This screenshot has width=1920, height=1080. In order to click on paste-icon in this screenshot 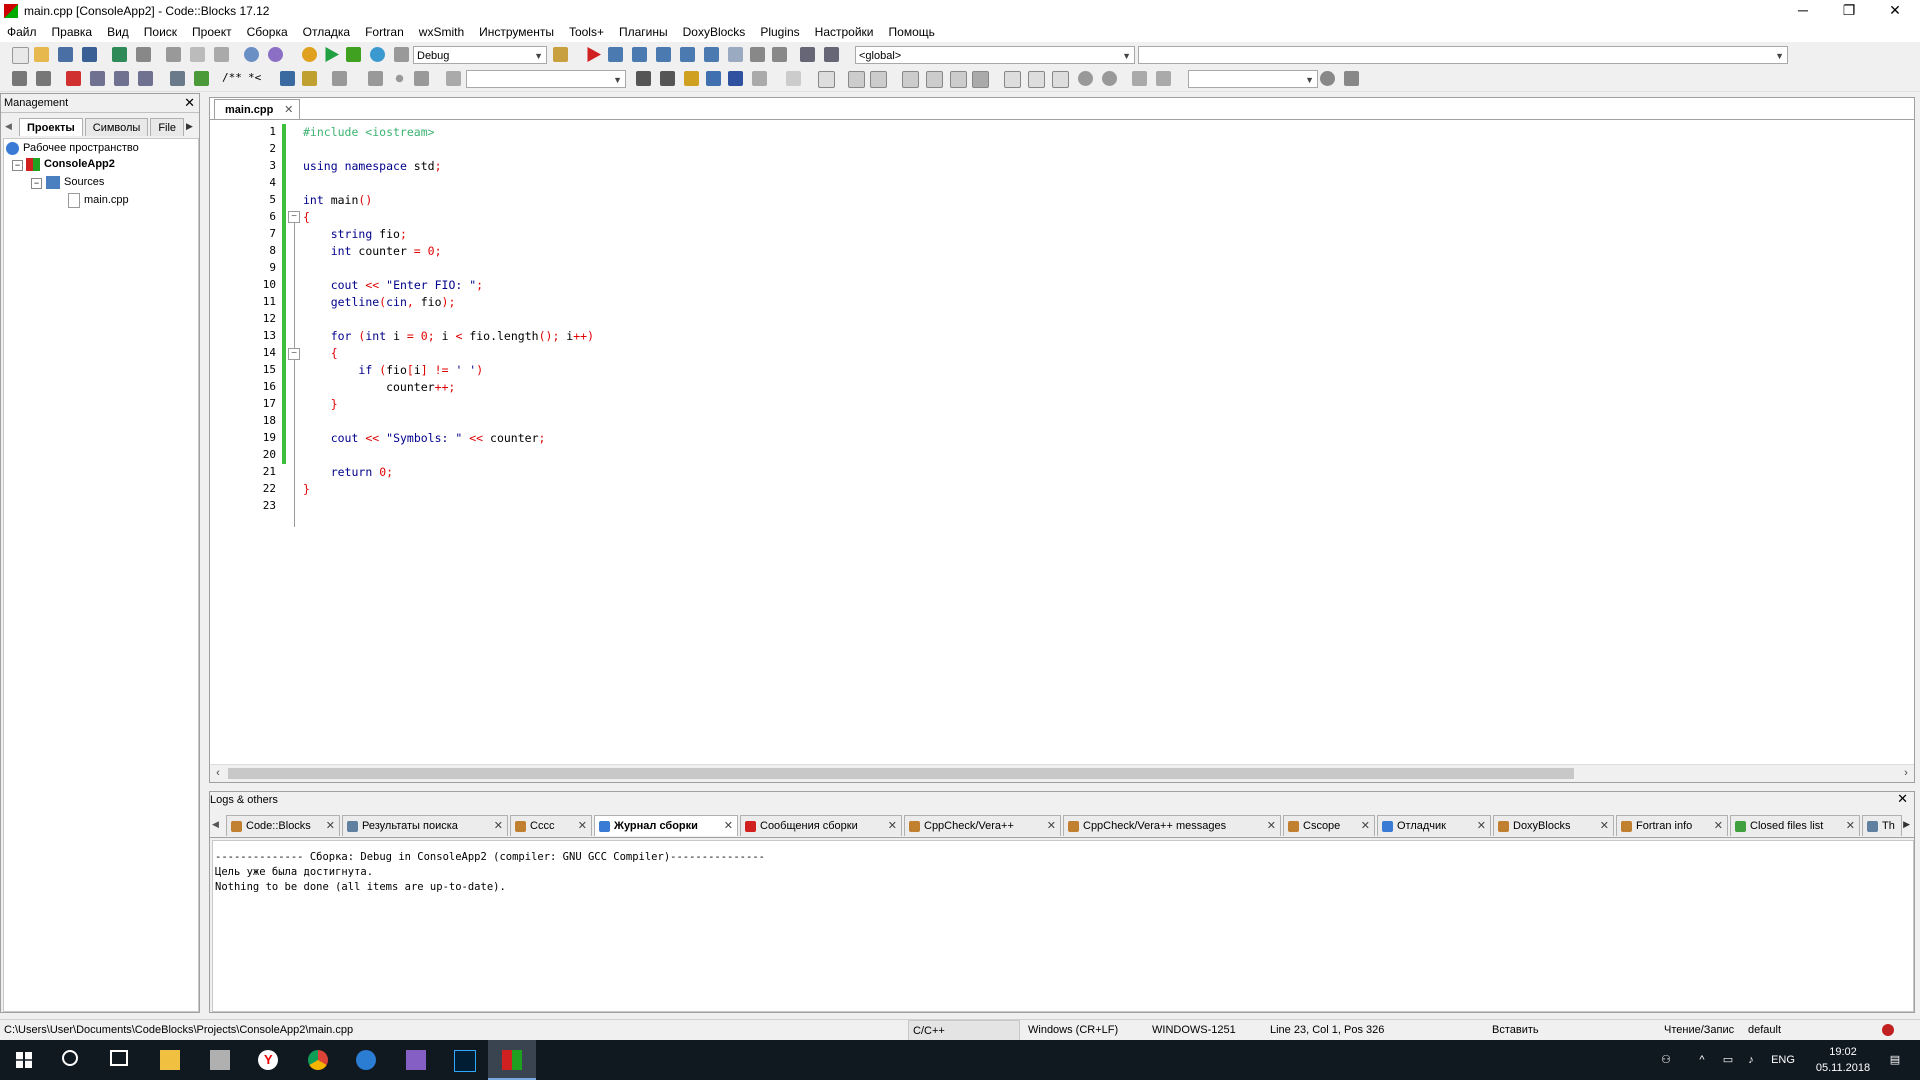, I will do `click(221, 54)`.